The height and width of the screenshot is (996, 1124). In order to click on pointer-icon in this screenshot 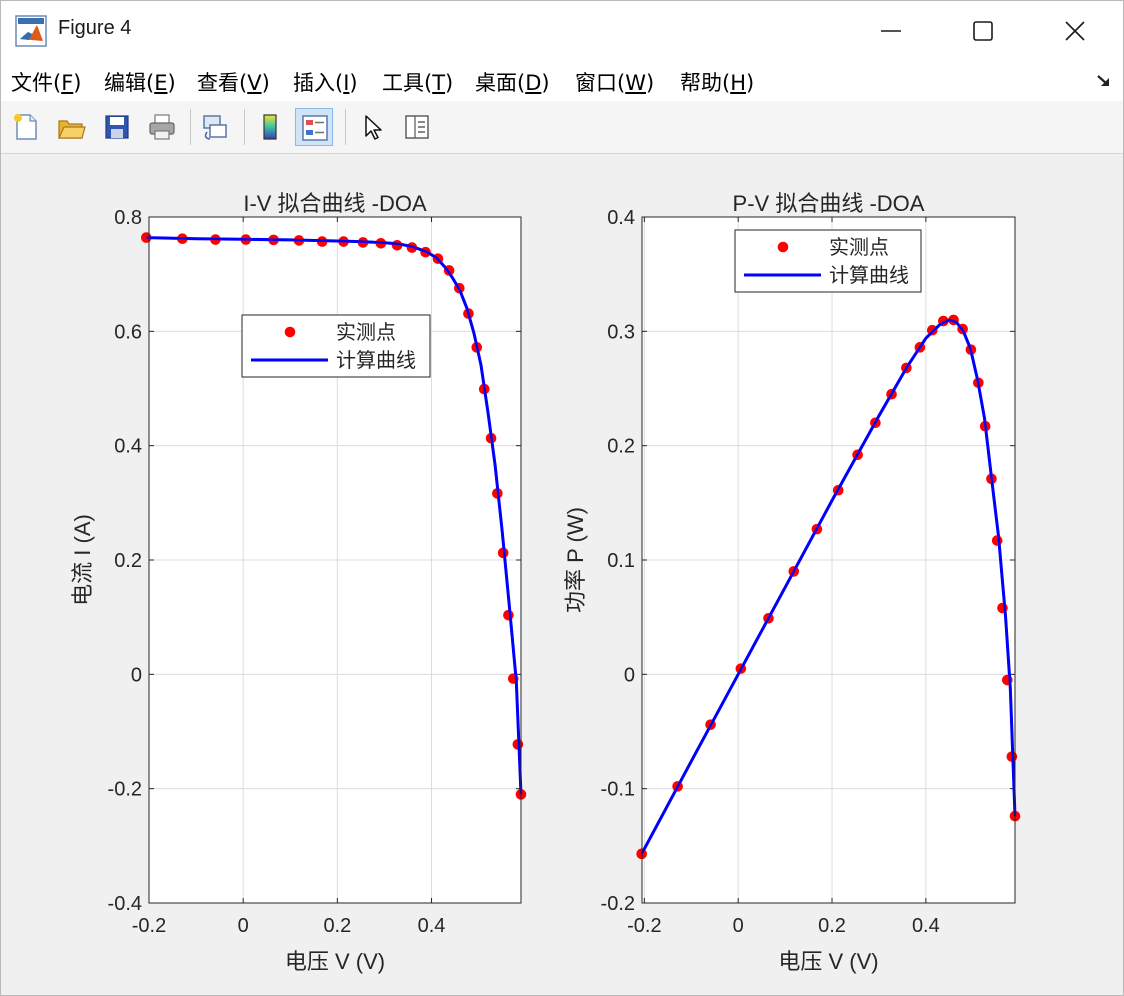, I will do `click(373, 127)`.